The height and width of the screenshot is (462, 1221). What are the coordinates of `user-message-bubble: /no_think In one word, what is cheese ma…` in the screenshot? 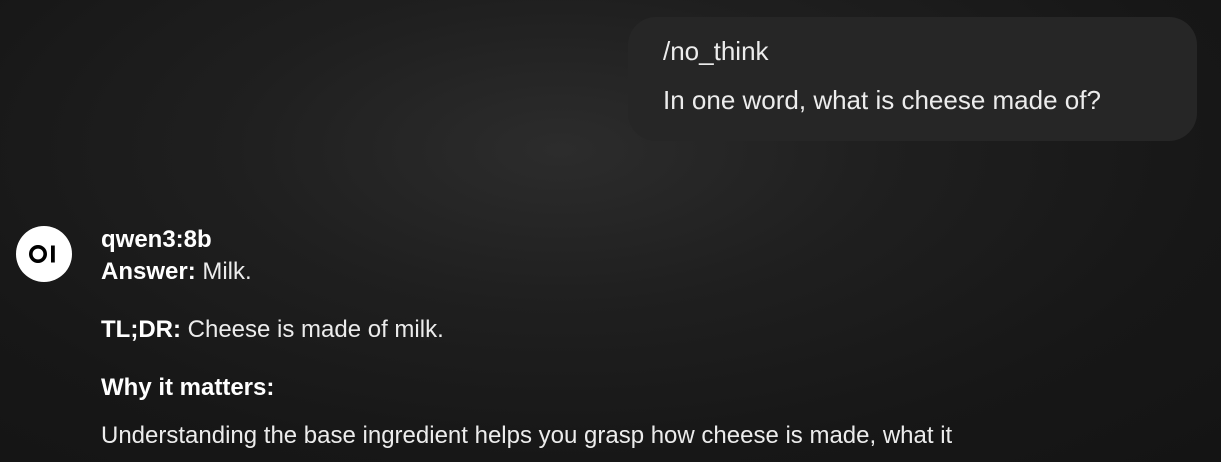 It's located at (912, 79).